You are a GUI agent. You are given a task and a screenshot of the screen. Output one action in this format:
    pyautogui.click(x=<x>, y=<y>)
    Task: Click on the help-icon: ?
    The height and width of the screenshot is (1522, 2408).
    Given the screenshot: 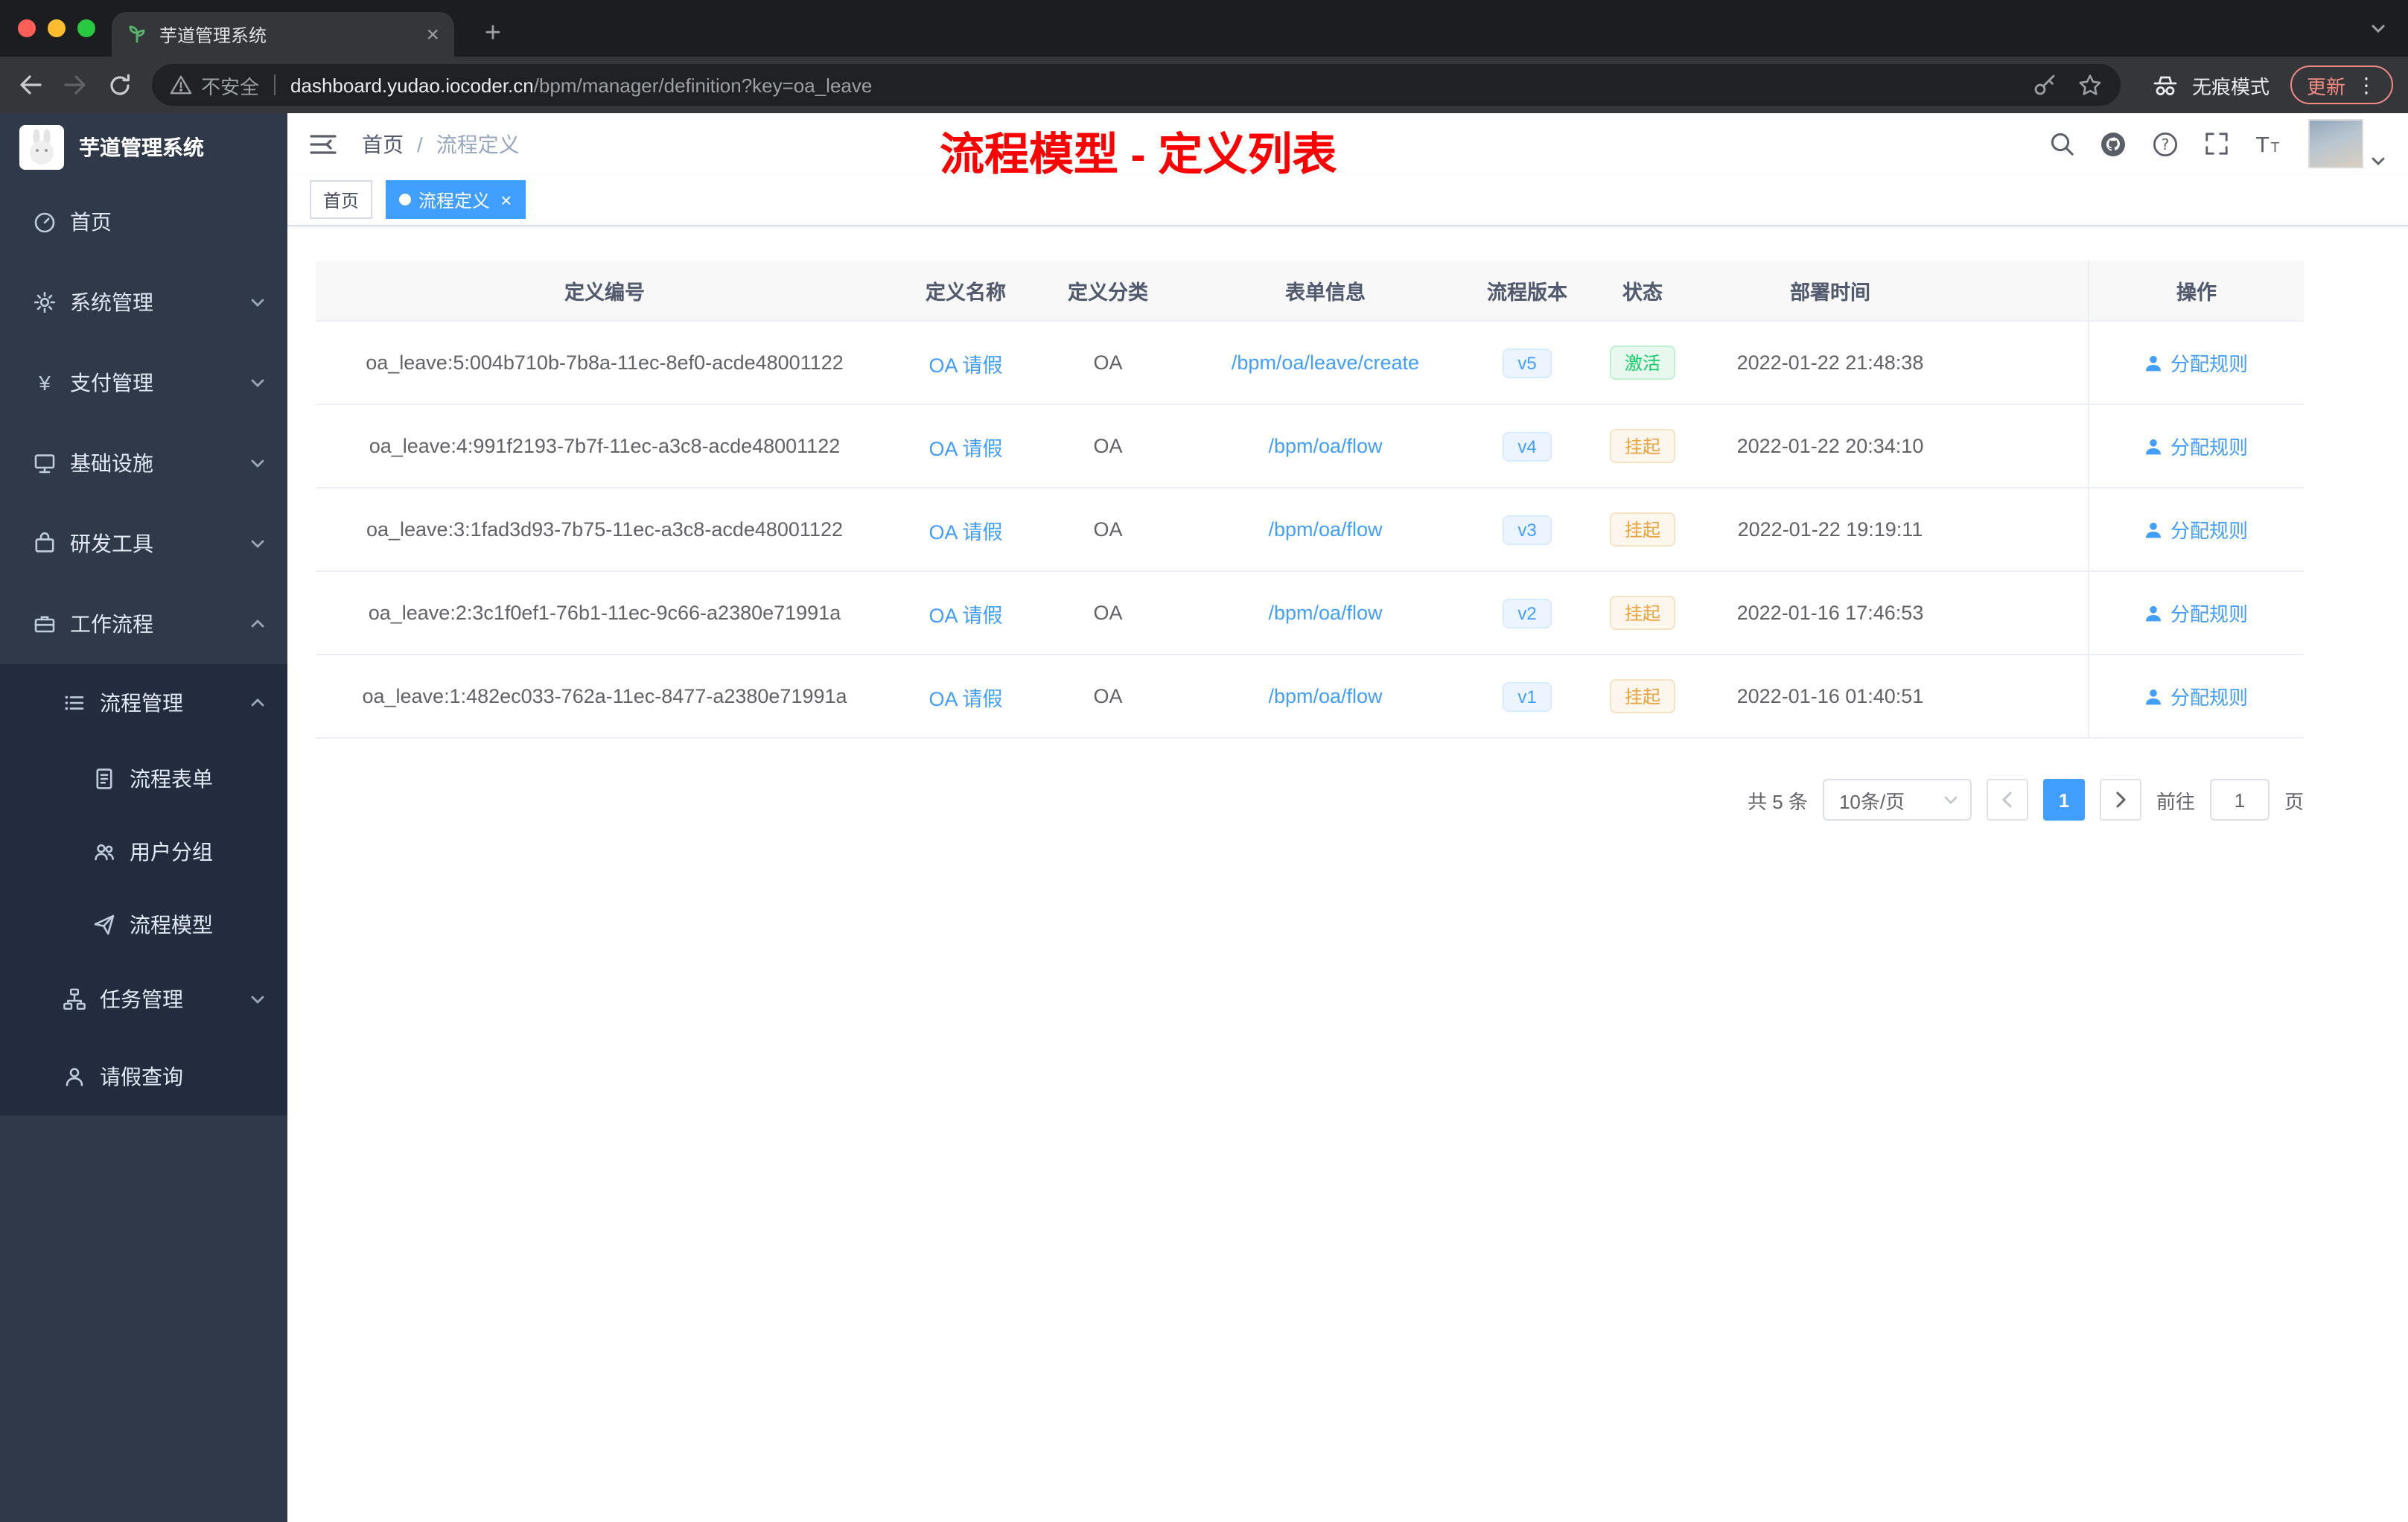 What is the action you would take?
    pyautogui.click(x=2165, y=143)
    